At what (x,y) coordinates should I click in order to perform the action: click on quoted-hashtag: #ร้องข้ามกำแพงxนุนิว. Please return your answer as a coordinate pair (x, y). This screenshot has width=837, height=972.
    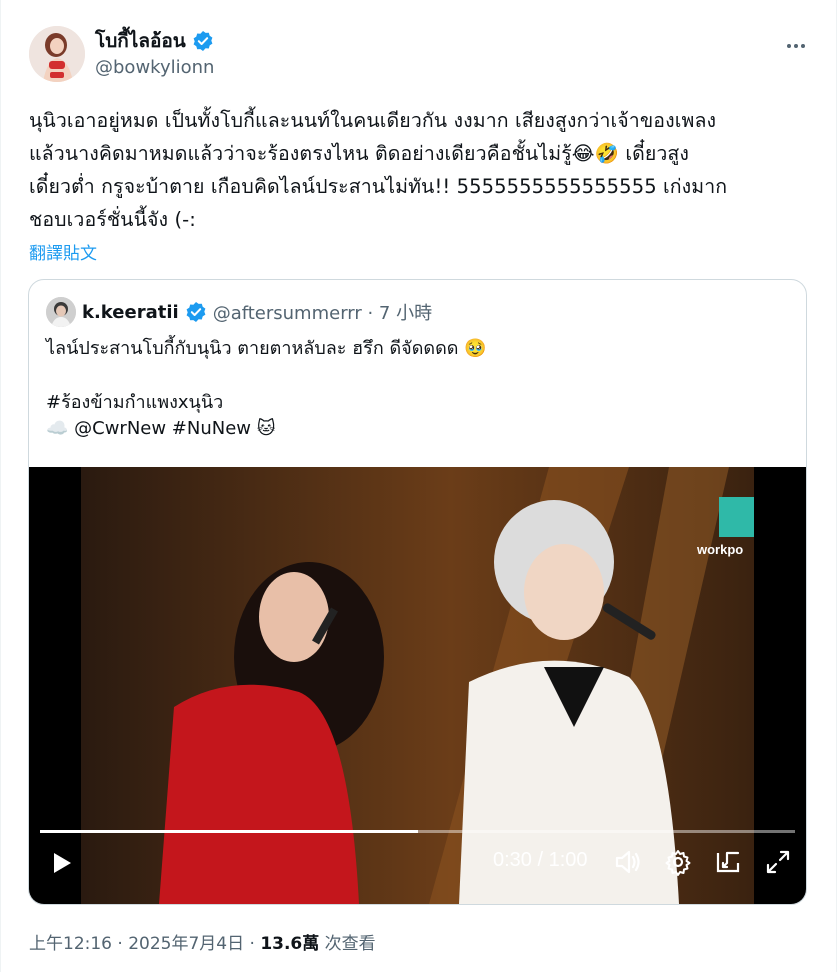
    Looking at the image, I should click on (266, 403).